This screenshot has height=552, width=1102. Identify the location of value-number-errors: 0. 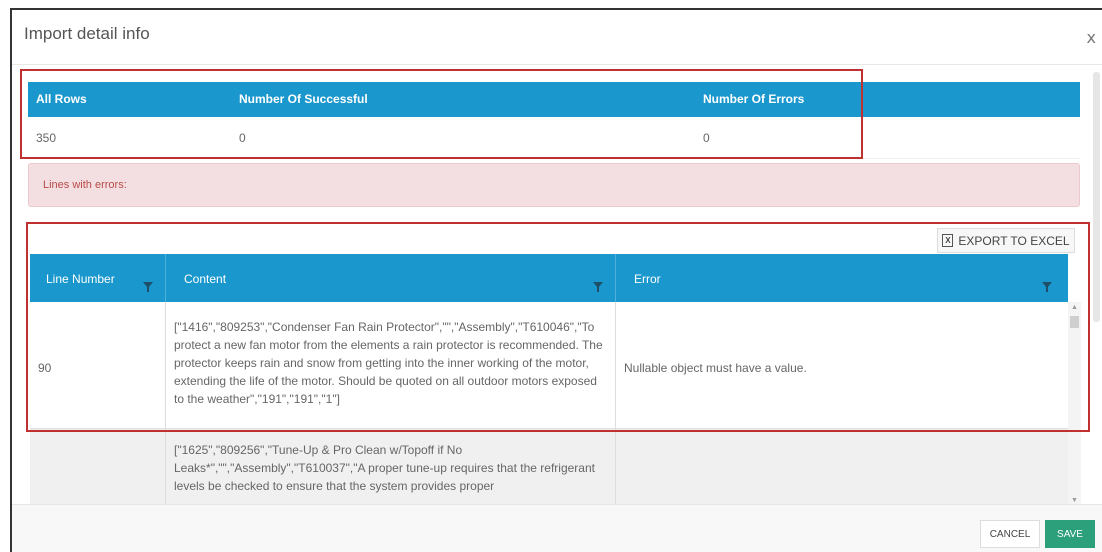
(706, 138).